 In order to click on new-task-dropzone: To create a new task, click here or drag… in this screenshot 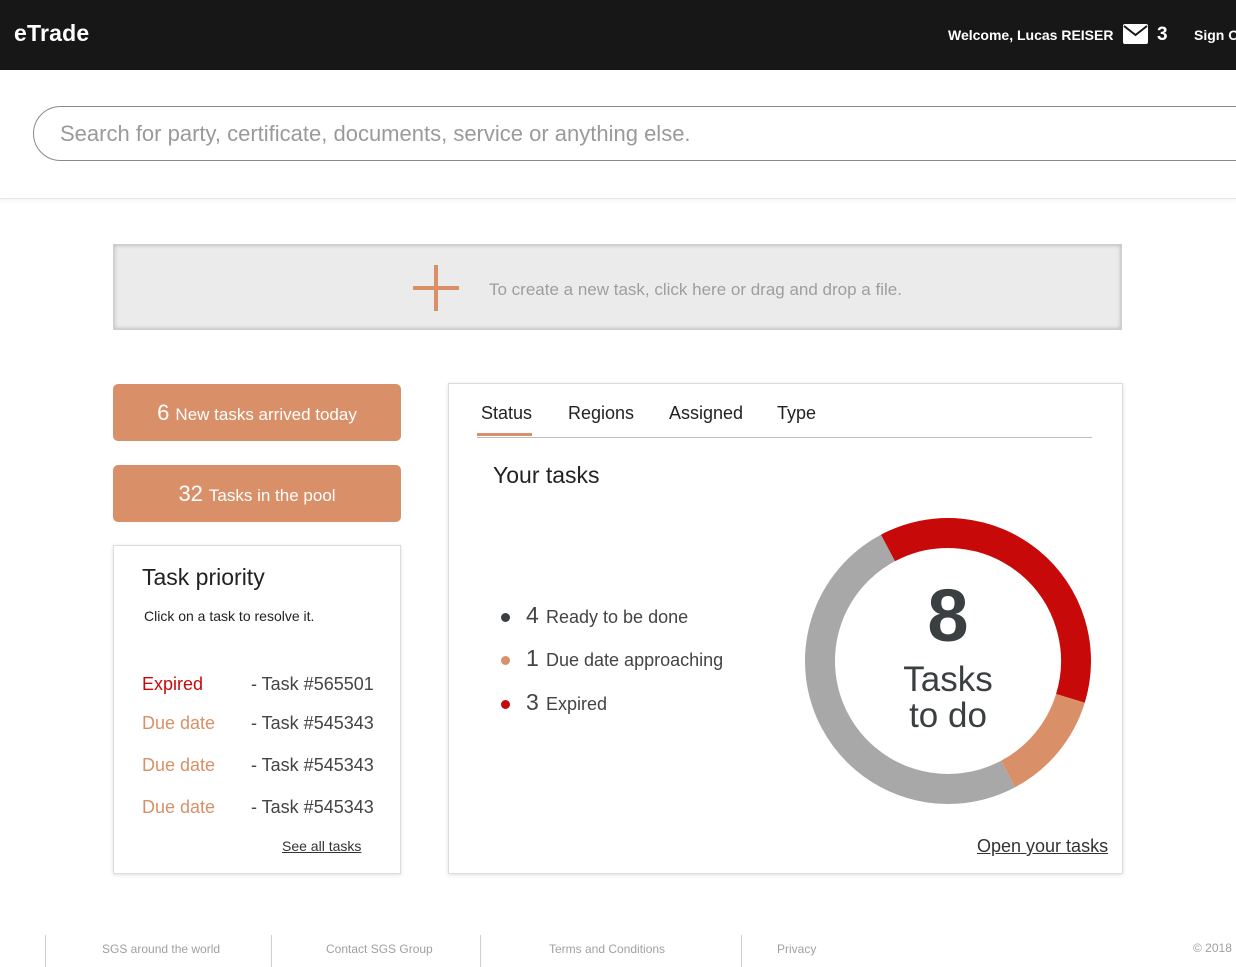, I will do `click(617, 287)`.